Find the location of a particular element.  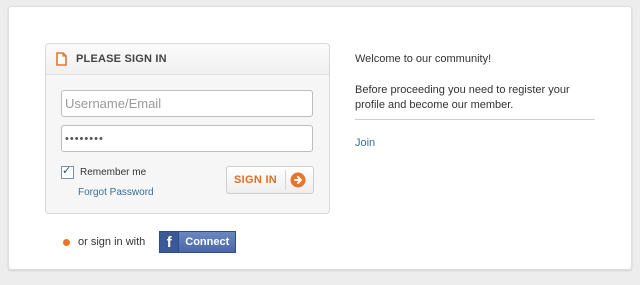

bullet-icon is located at coordinates (66, 242).